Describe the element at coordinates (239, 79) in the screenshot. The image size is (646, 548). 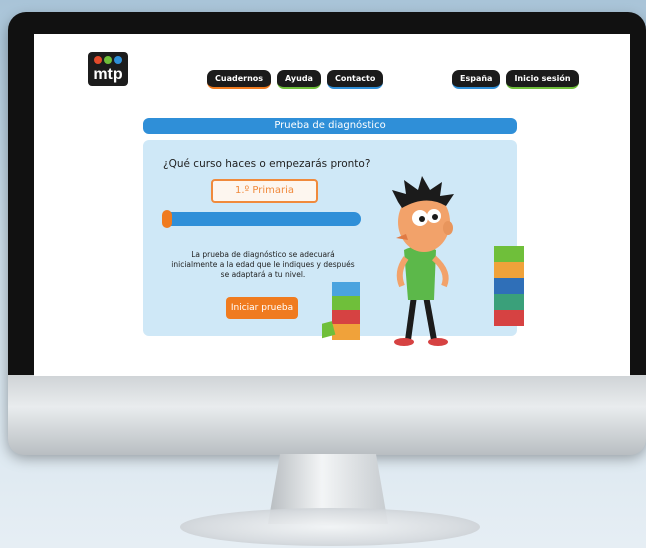
I see `nav-cuadernos-button: Cuadernos` at that location.